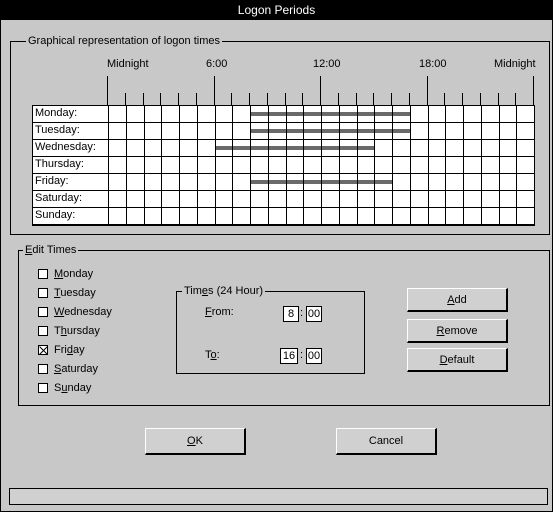 The image size is (553, 512). Describe the element at coordinates (270, 332) in the screenshot. I see `times-group` at that location.